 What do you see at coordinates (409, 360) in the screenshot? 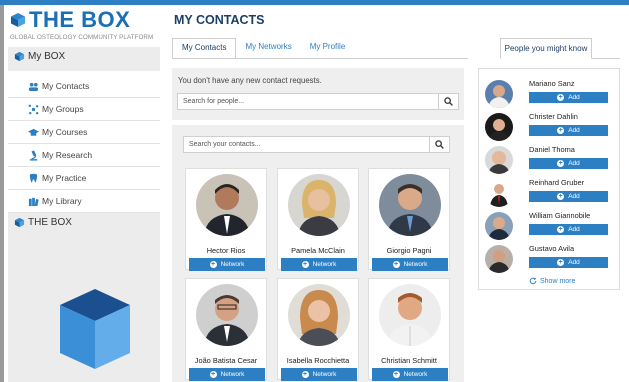
I see `contact-name: Christian Schmitt` at bounding box center [409, 360].